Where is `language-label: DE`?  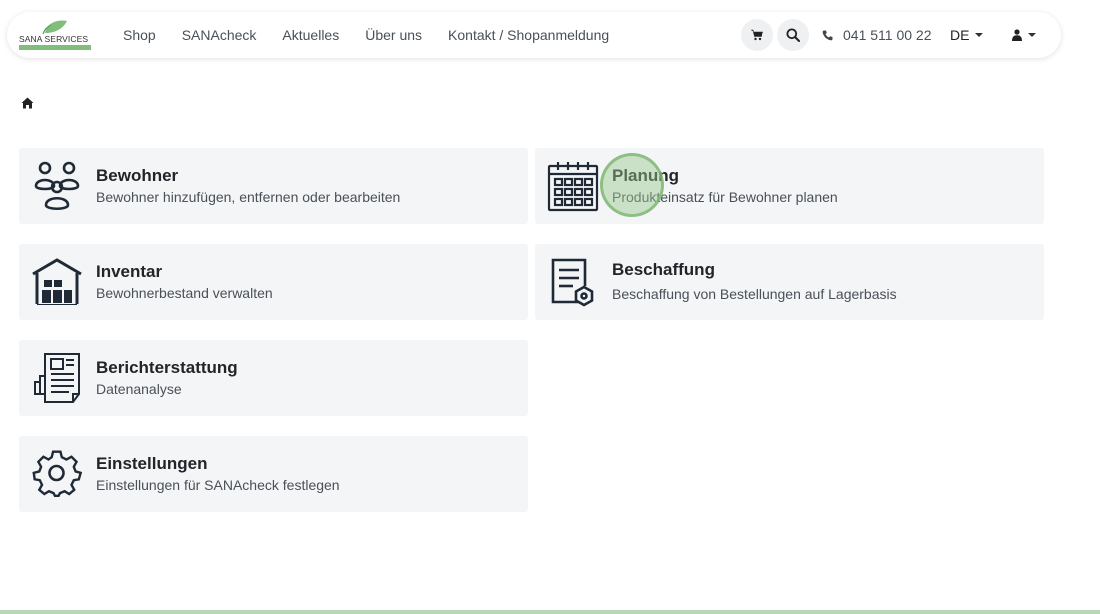
language-label: DE is located at coordinates (960, 35).